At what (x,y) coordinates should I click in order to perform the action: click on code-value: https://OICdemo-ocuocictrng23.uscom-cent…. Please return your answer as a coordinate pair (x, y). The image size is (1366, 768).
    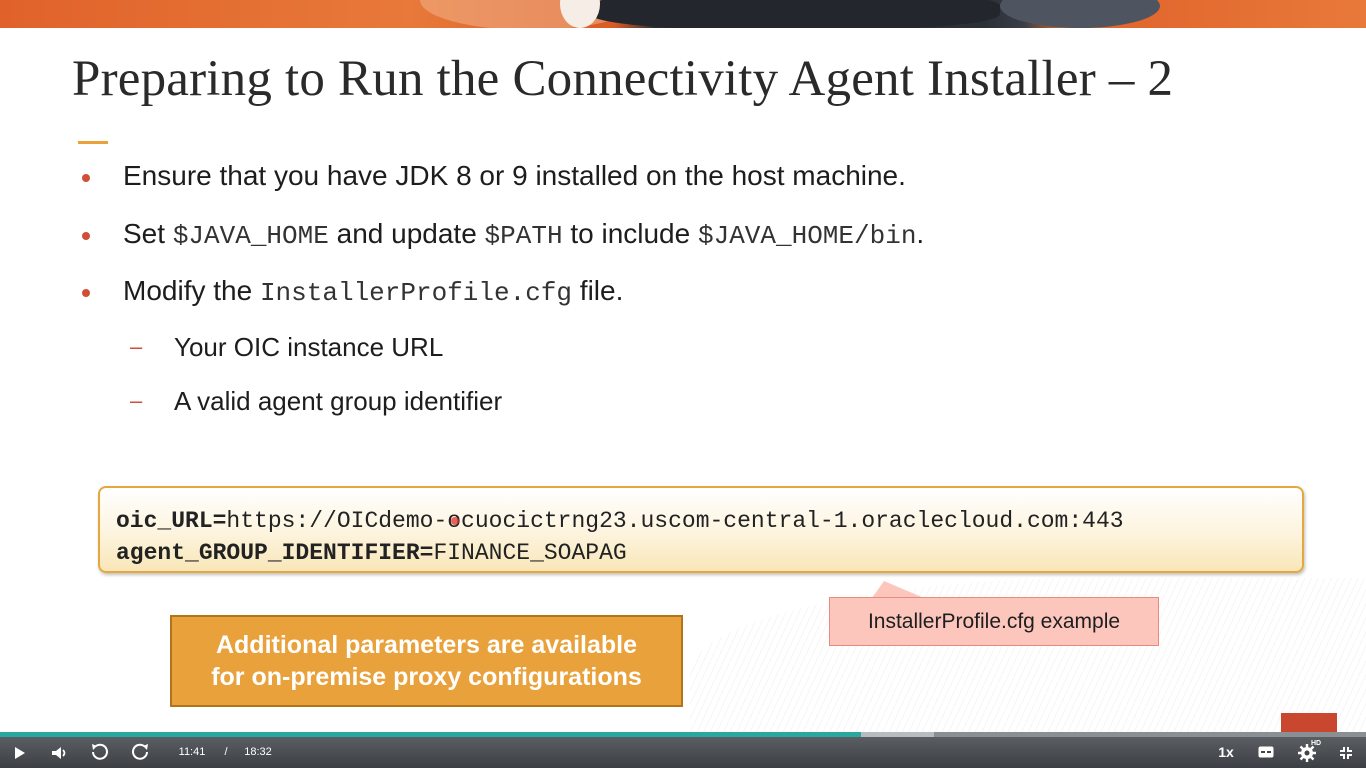
    Looking at the image, I should click on (675, 521).